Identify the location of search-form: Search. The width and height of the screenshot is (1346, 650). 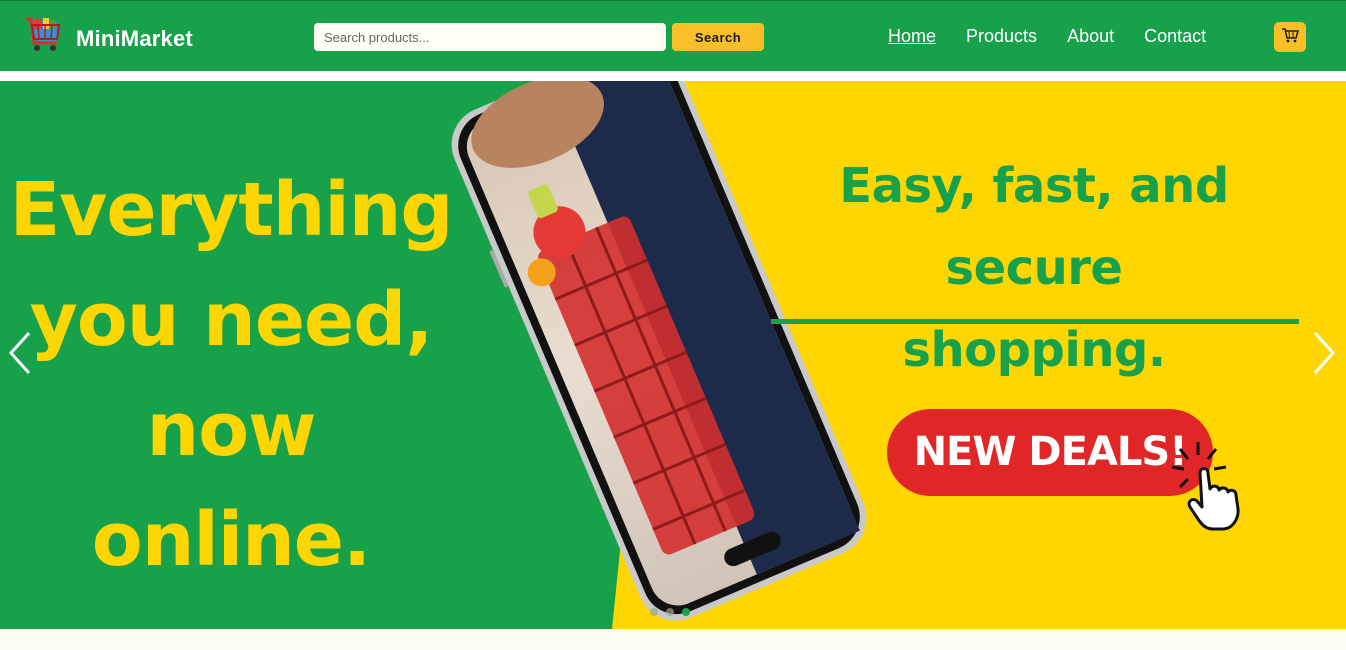
(539, 37).